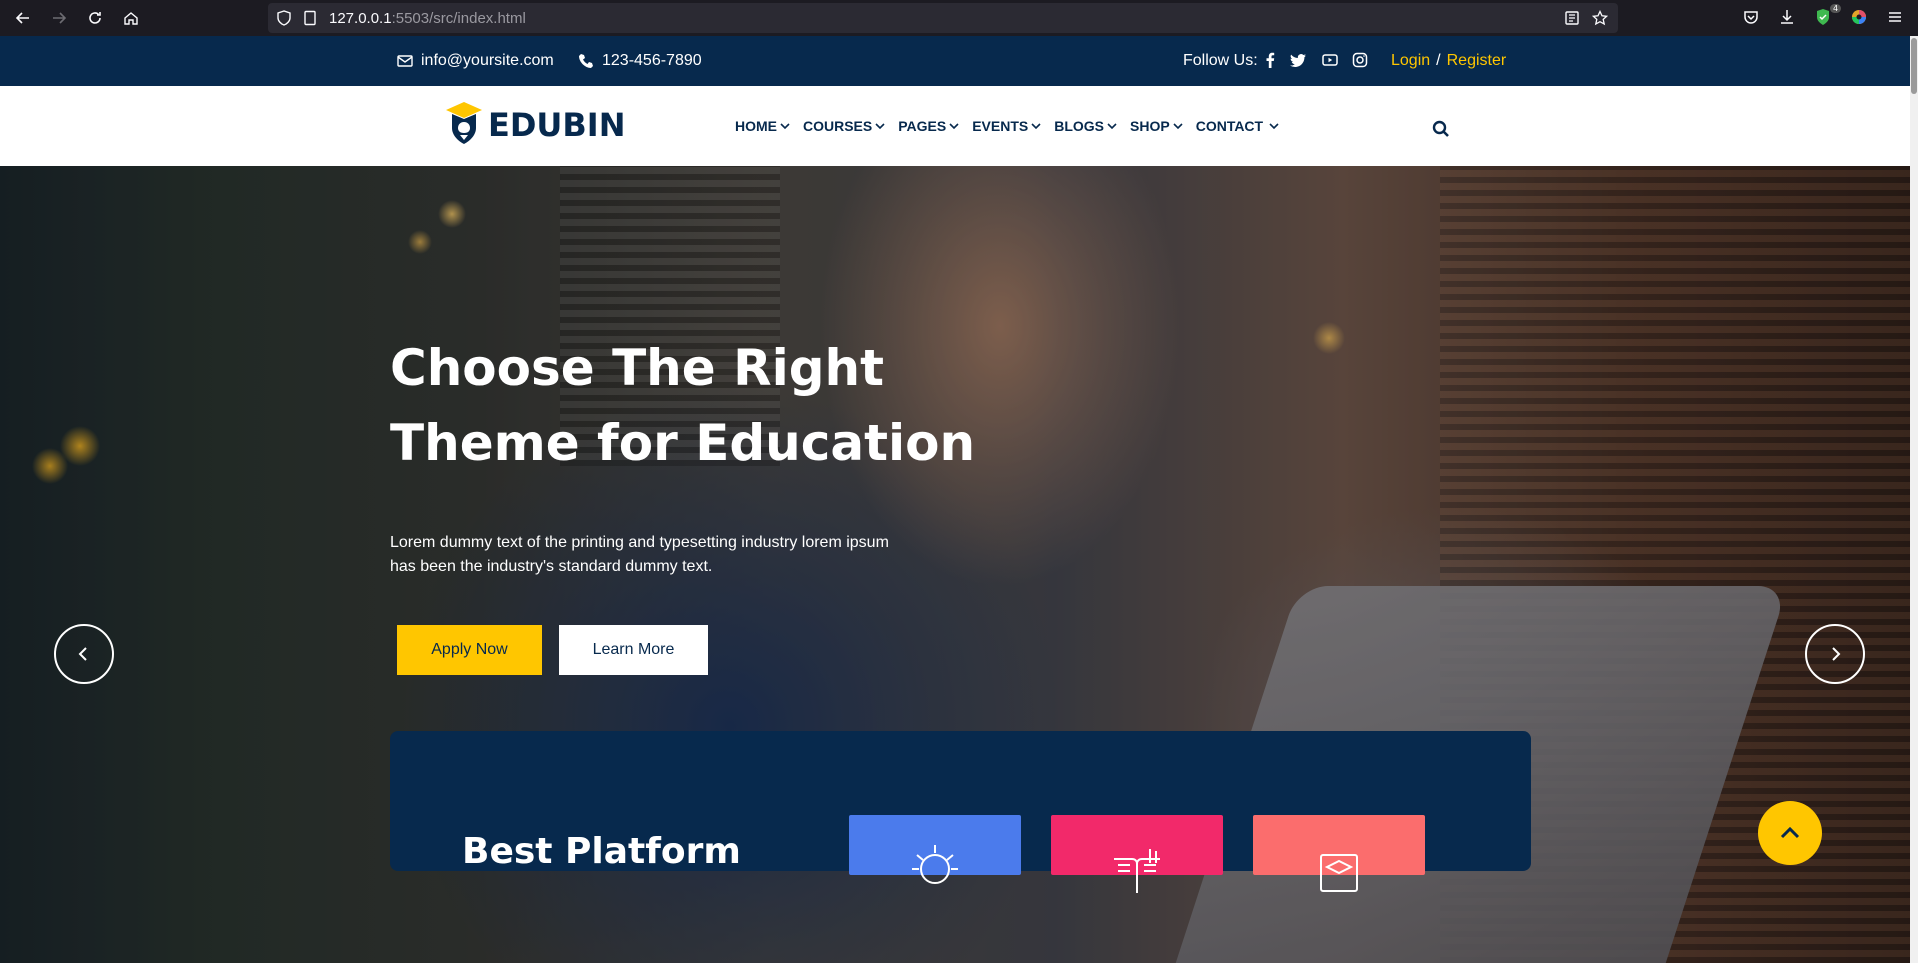 This screenshot has width=1918, height=963. I want to click on logo-text: EDUBIN, so click(557, 125).